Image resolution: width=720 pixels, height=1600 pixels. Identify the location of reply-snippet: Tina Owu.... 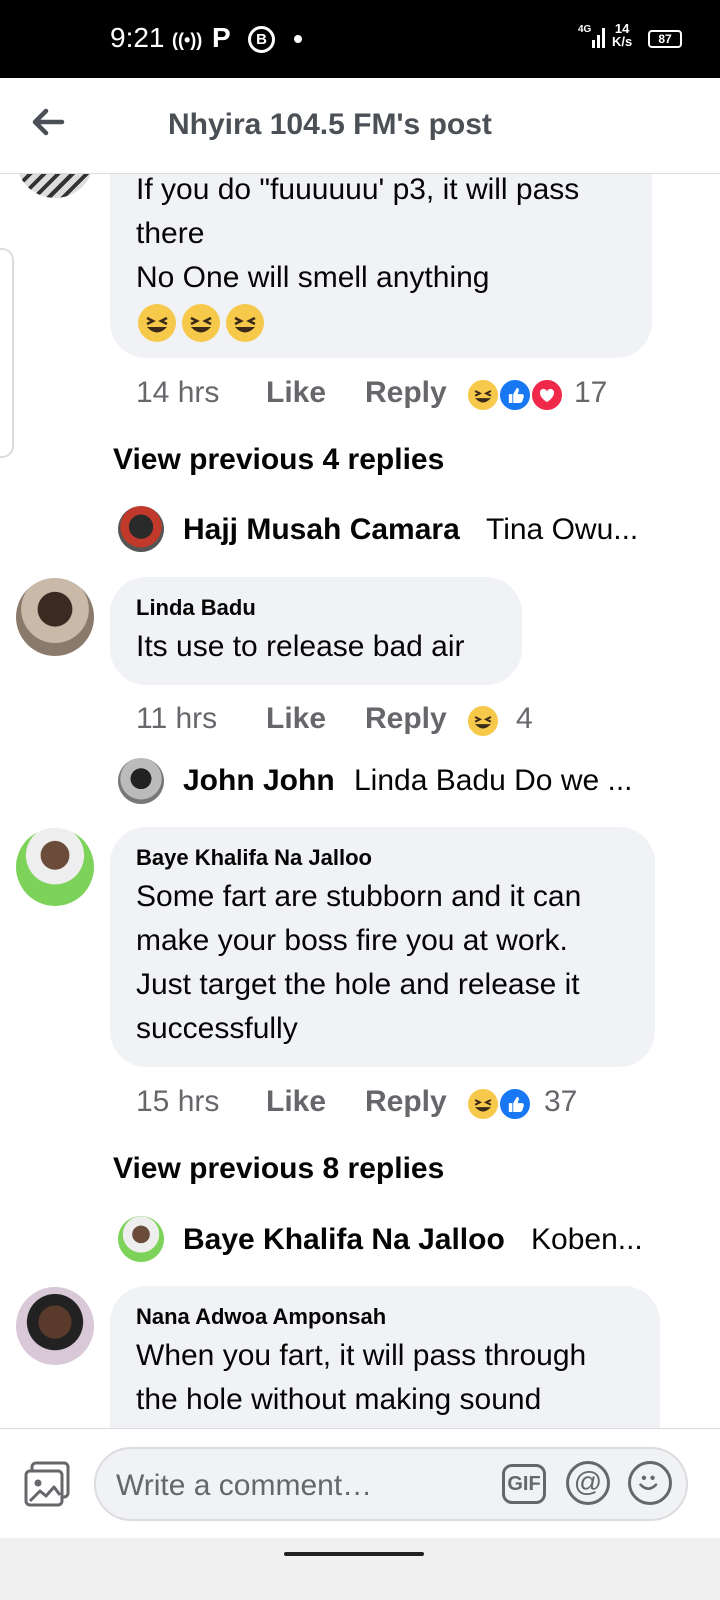
(562, 529).